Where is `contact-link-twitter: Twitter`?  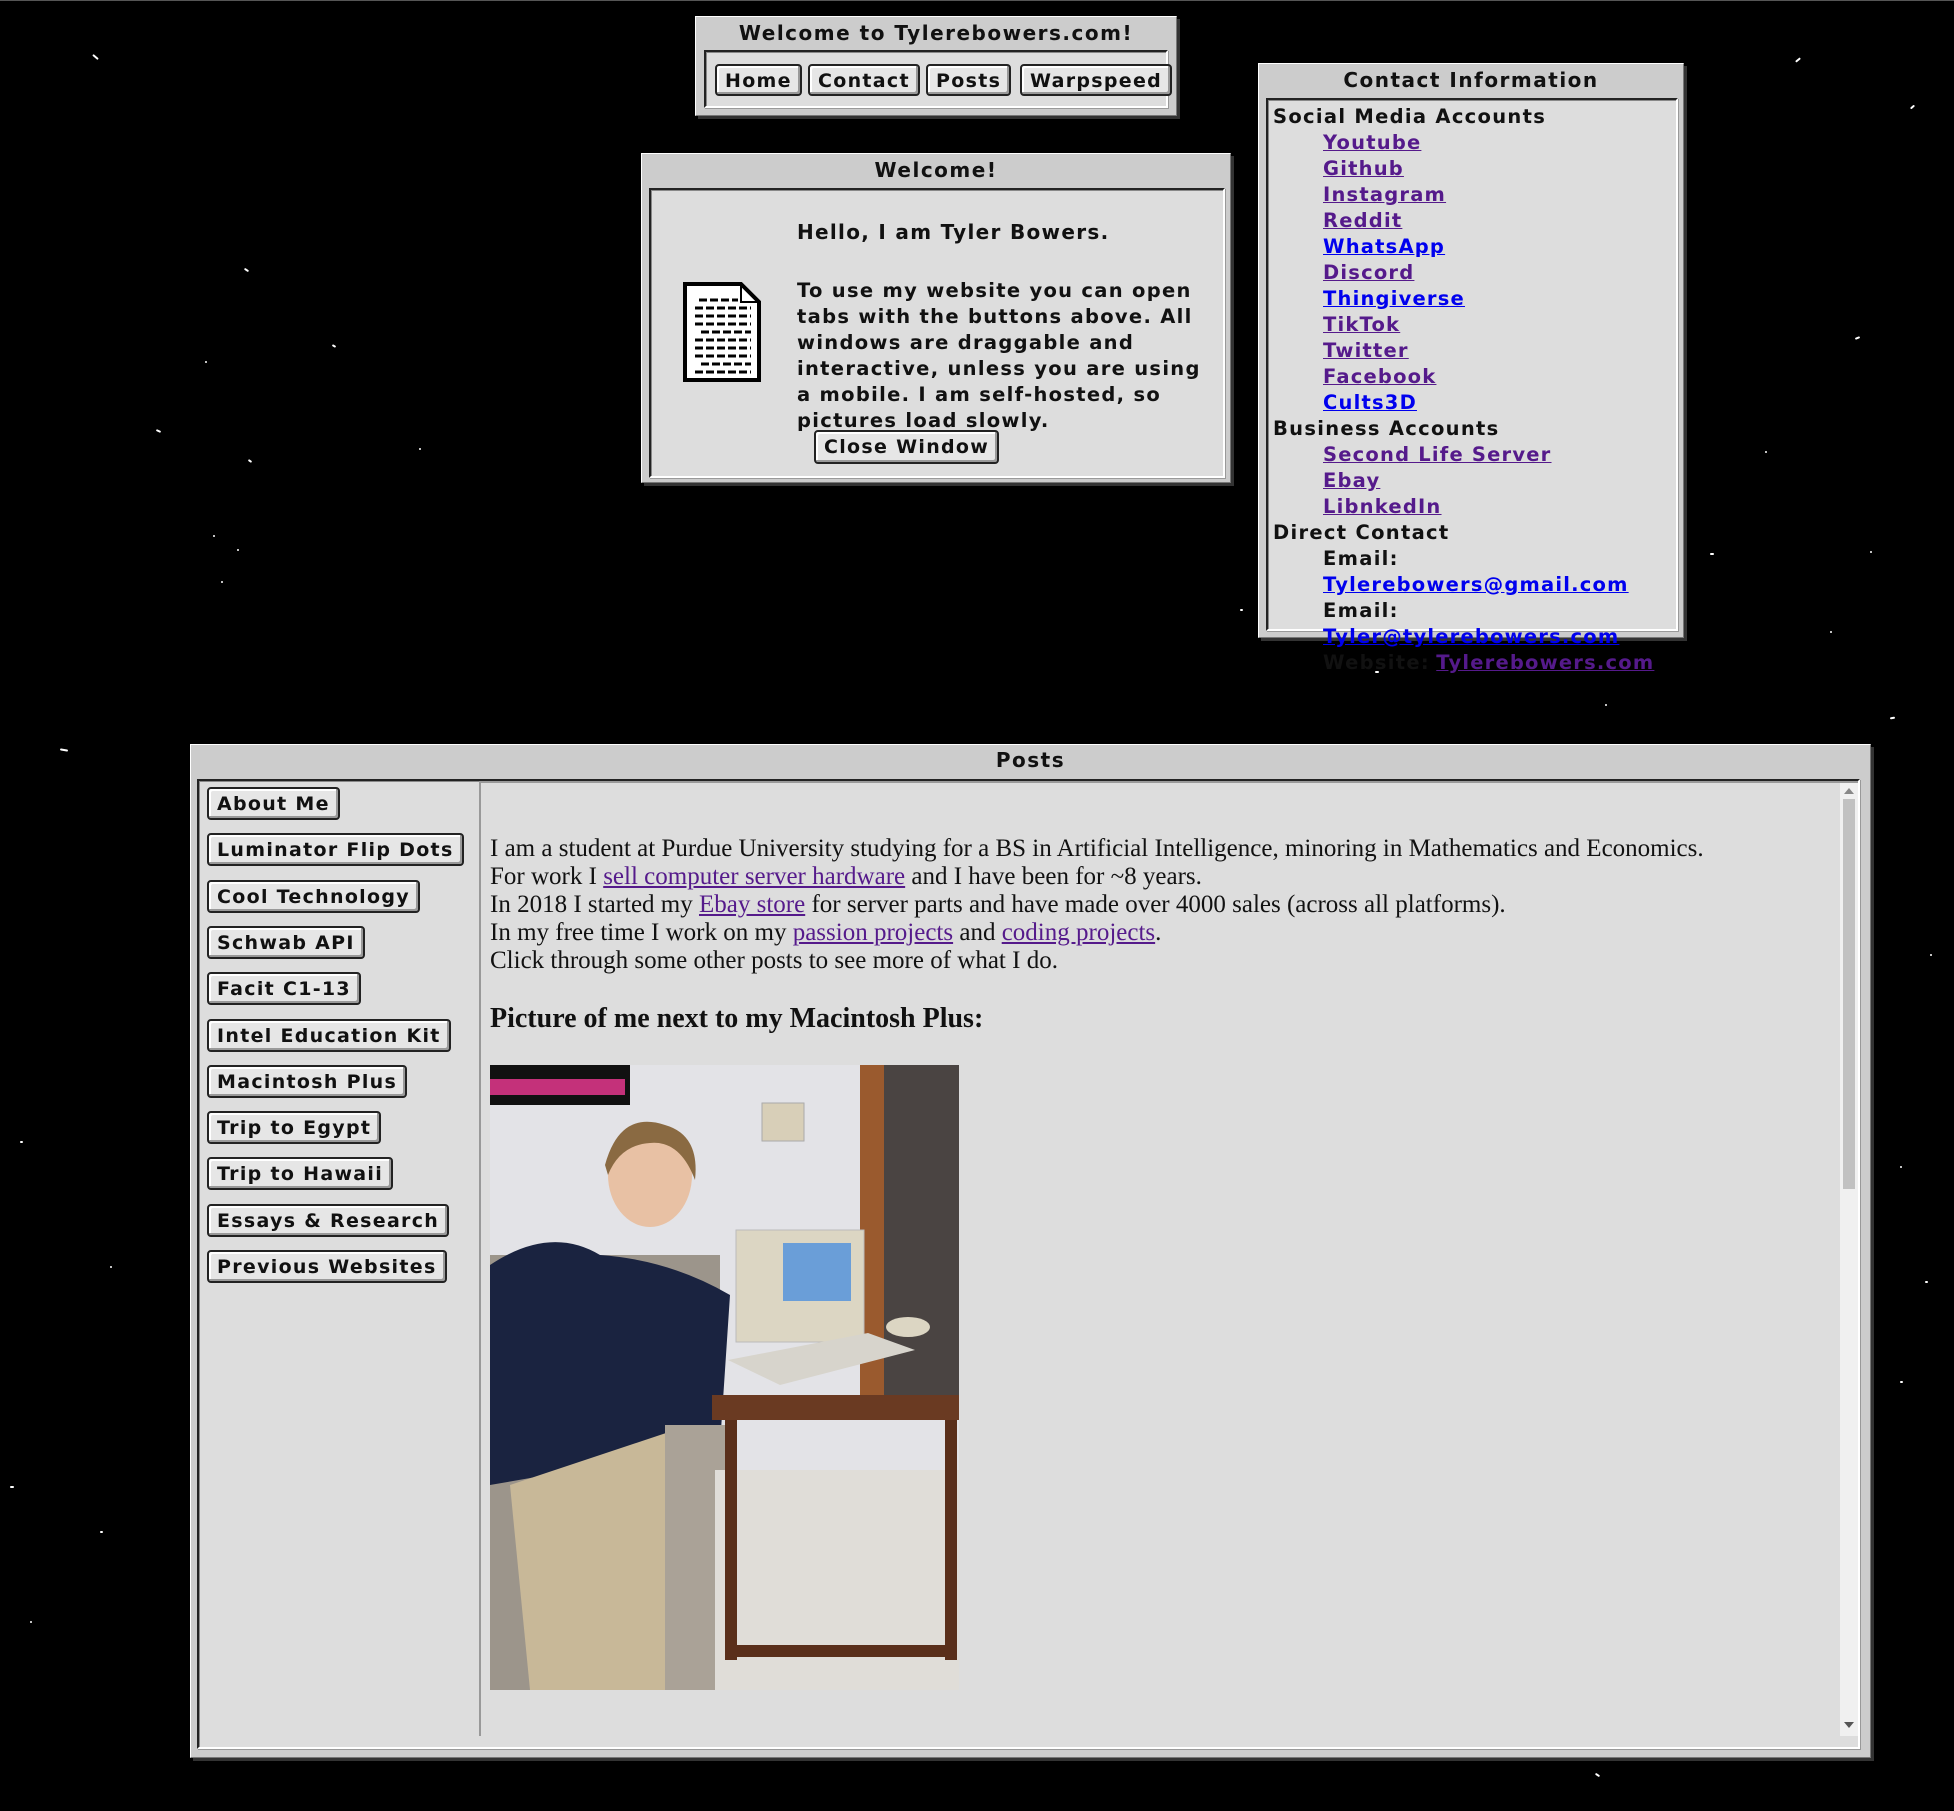
contact-link-twitter: Twitter is located at coordinates (1366, 350).